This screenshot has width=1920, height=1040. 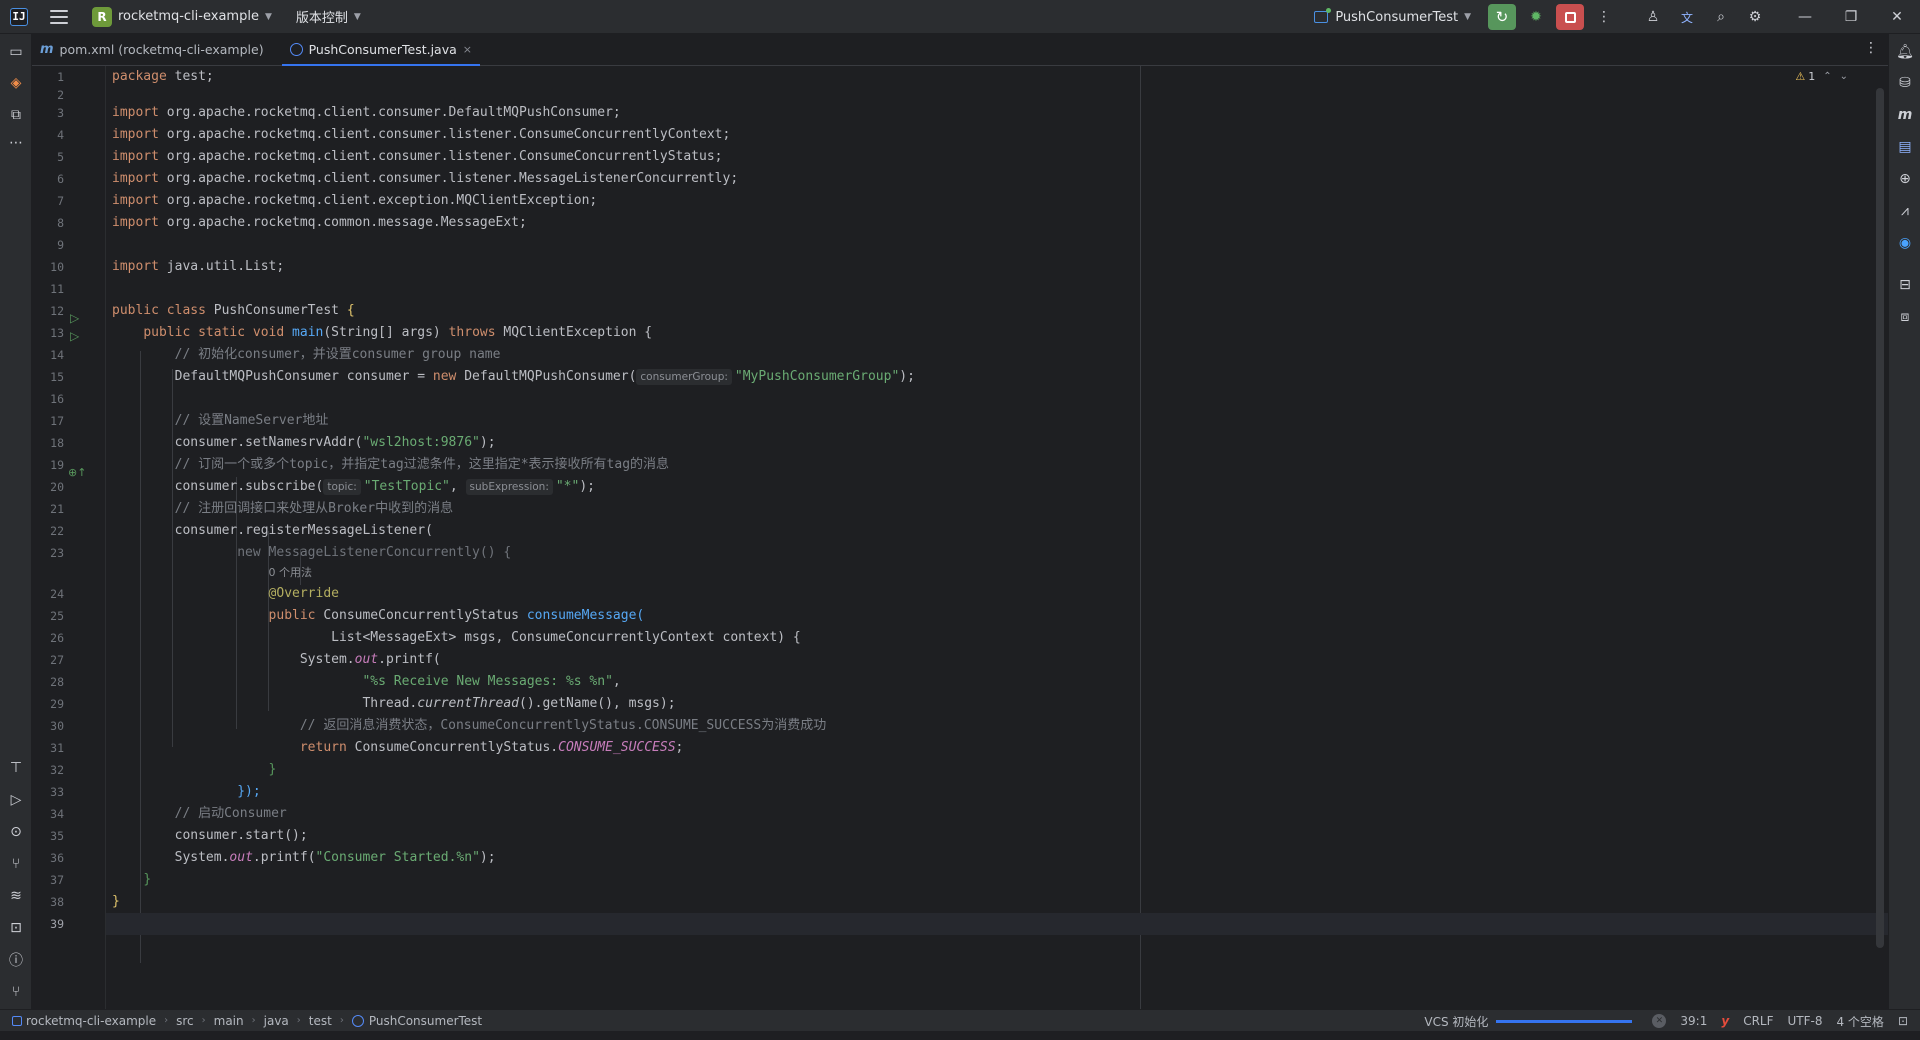 I want to click on git-icon: ⑂, so click(x=16, y=992).